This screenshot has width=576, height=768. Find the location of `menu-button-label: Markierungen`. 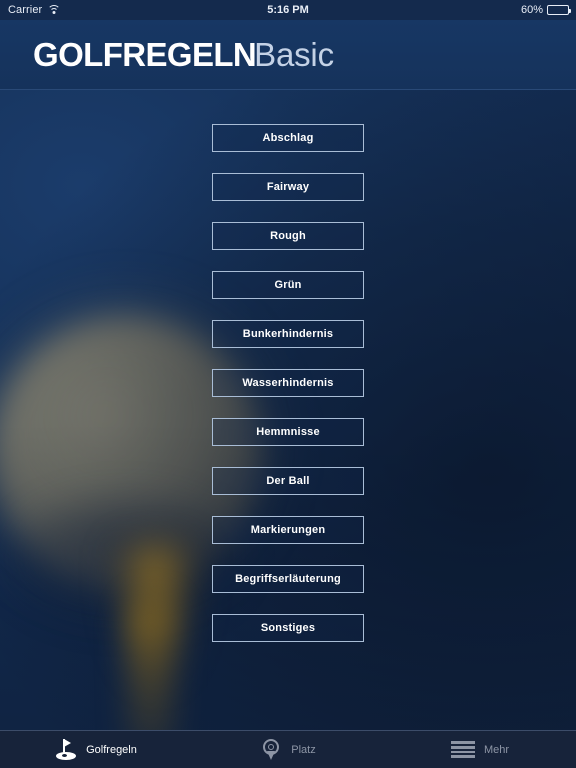

menu-button-label: Markierungen is located at coordinates (288, 529).